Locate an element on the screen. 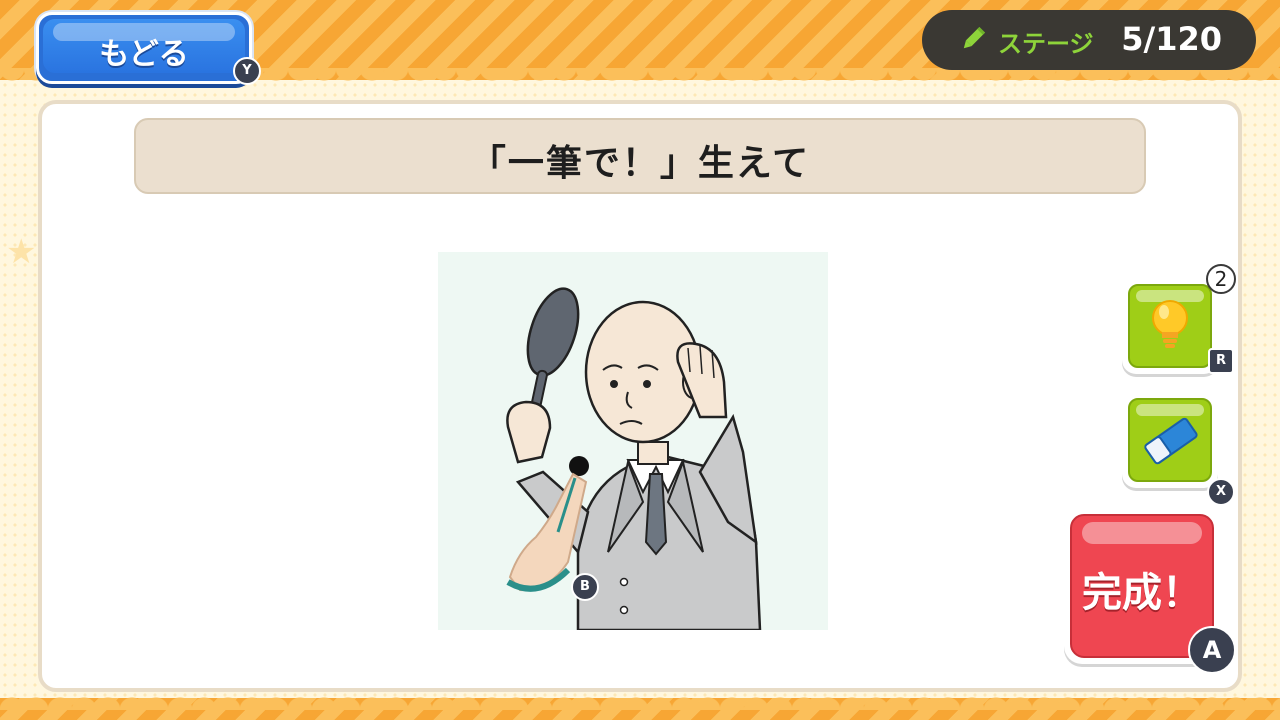 This screenshot has width=1280, height=720. bottom-stripe-border is located at coordinates (640, 703).